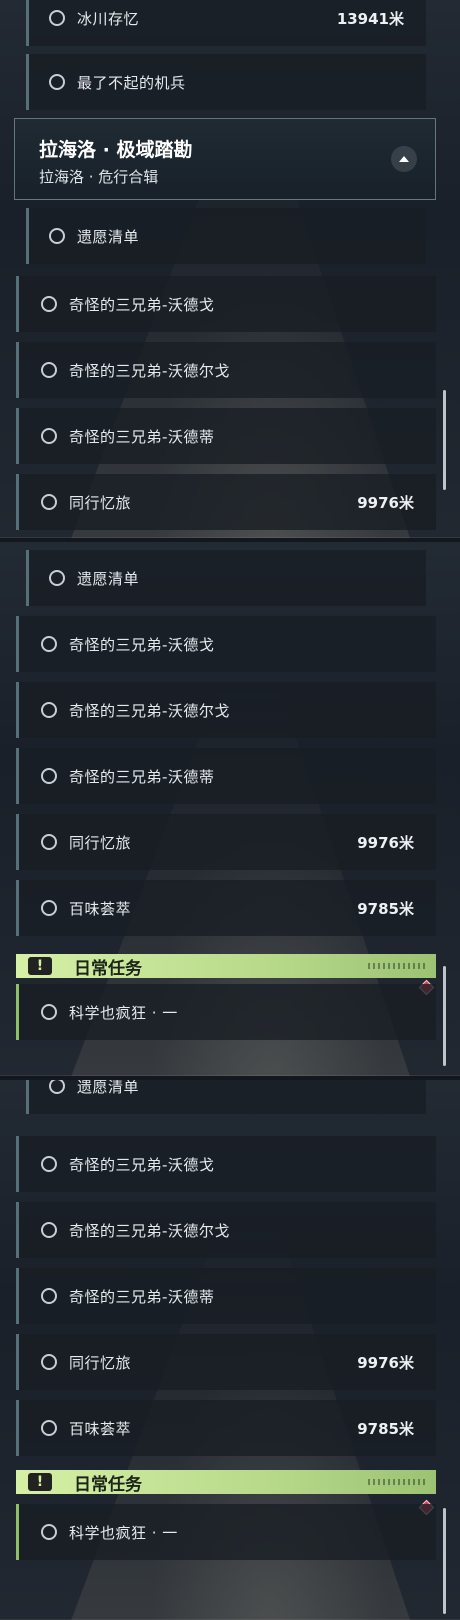 The height and width of the screenshot is (1620, 460). Describe the element at coordinates (404, 159) in the screenshot. I see `chevron-up-icon` at that location.